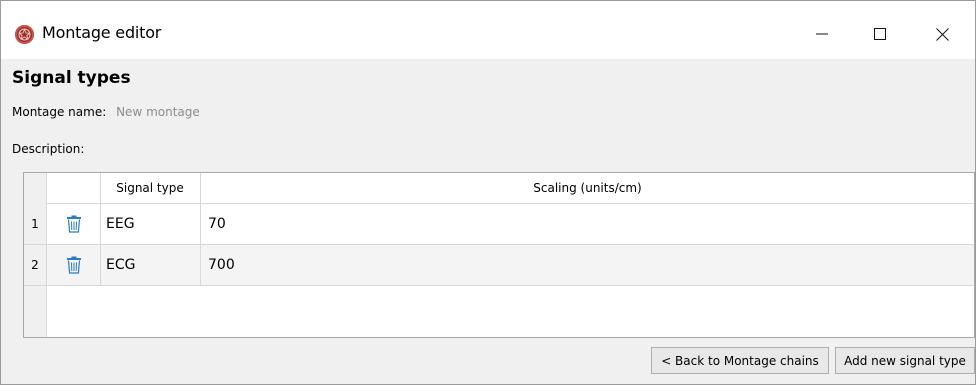 Image resolution: width=976 pixels, height=385 pixels. I want to click on montage-name-value: New montage, so click(158, 112).